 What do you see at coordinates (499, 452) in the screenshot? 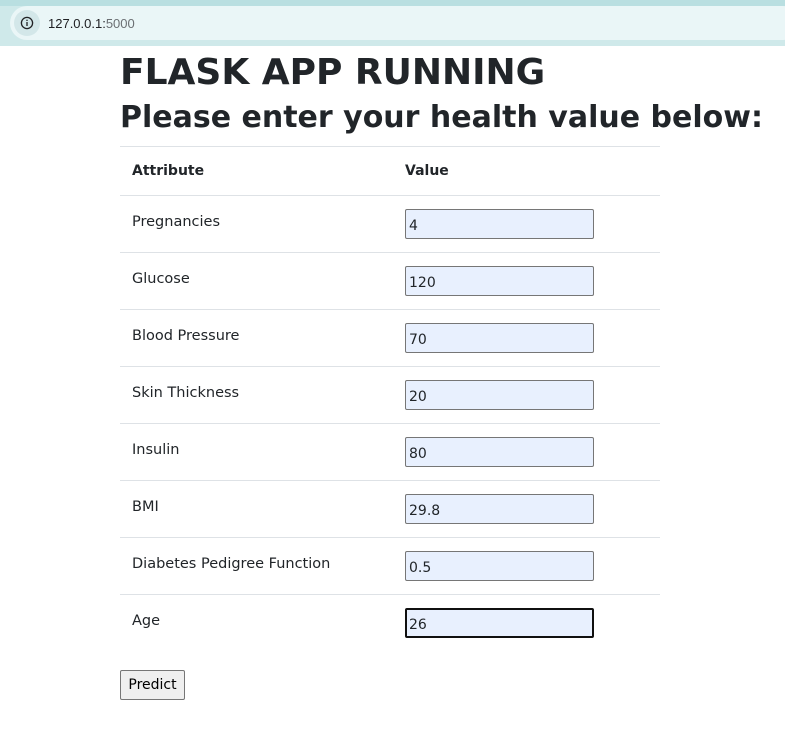
I see `insulin-input` at bounding box center [499, 452].